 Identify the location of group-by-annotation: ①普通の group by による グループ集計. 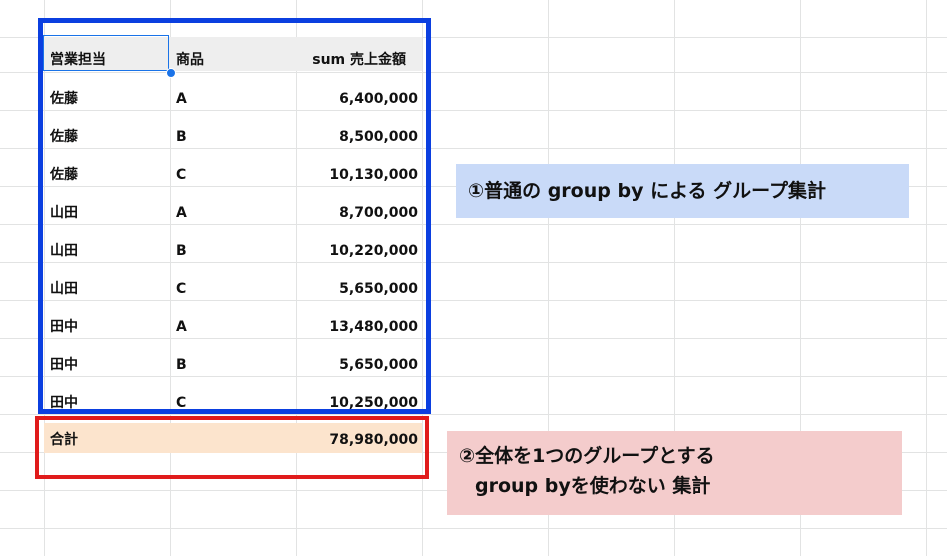
(682, 191).